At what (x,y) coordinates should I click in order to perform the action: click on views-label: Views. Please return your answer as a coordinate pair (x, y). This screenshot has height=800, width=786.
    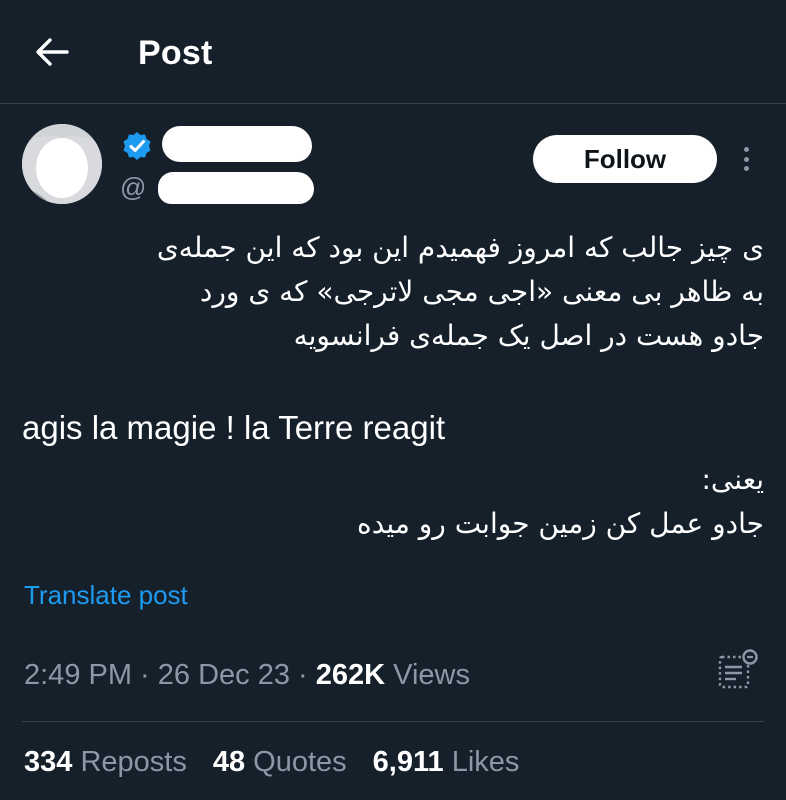
    Looking at the image, I should click on (427, 675).